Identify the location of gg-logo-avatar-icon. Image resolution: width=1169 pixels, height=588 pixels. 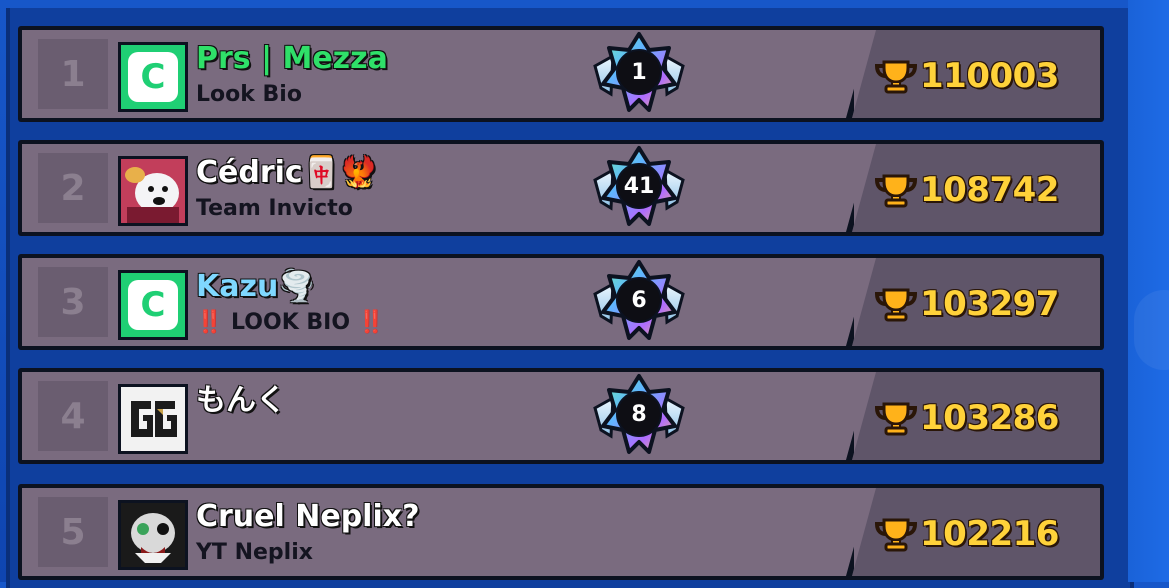
(153, 419).